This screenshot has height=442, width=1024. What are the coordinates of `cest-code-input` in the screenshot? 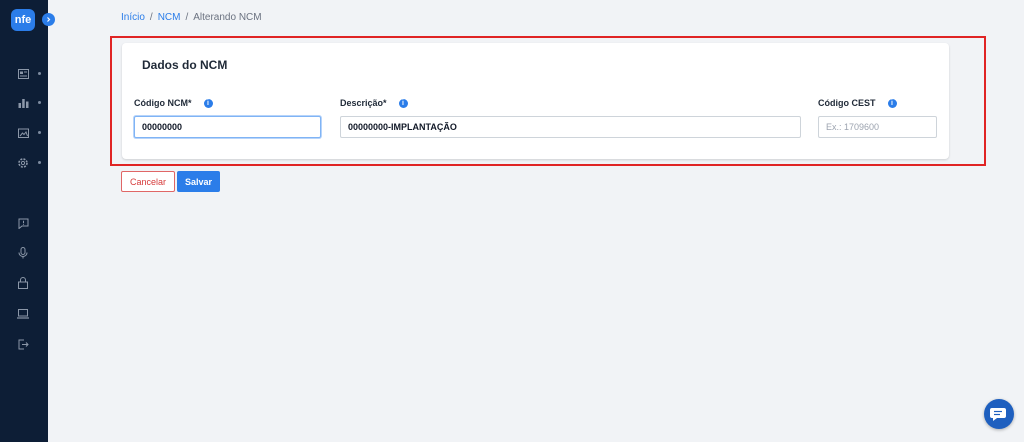 It's located at (877, 127).